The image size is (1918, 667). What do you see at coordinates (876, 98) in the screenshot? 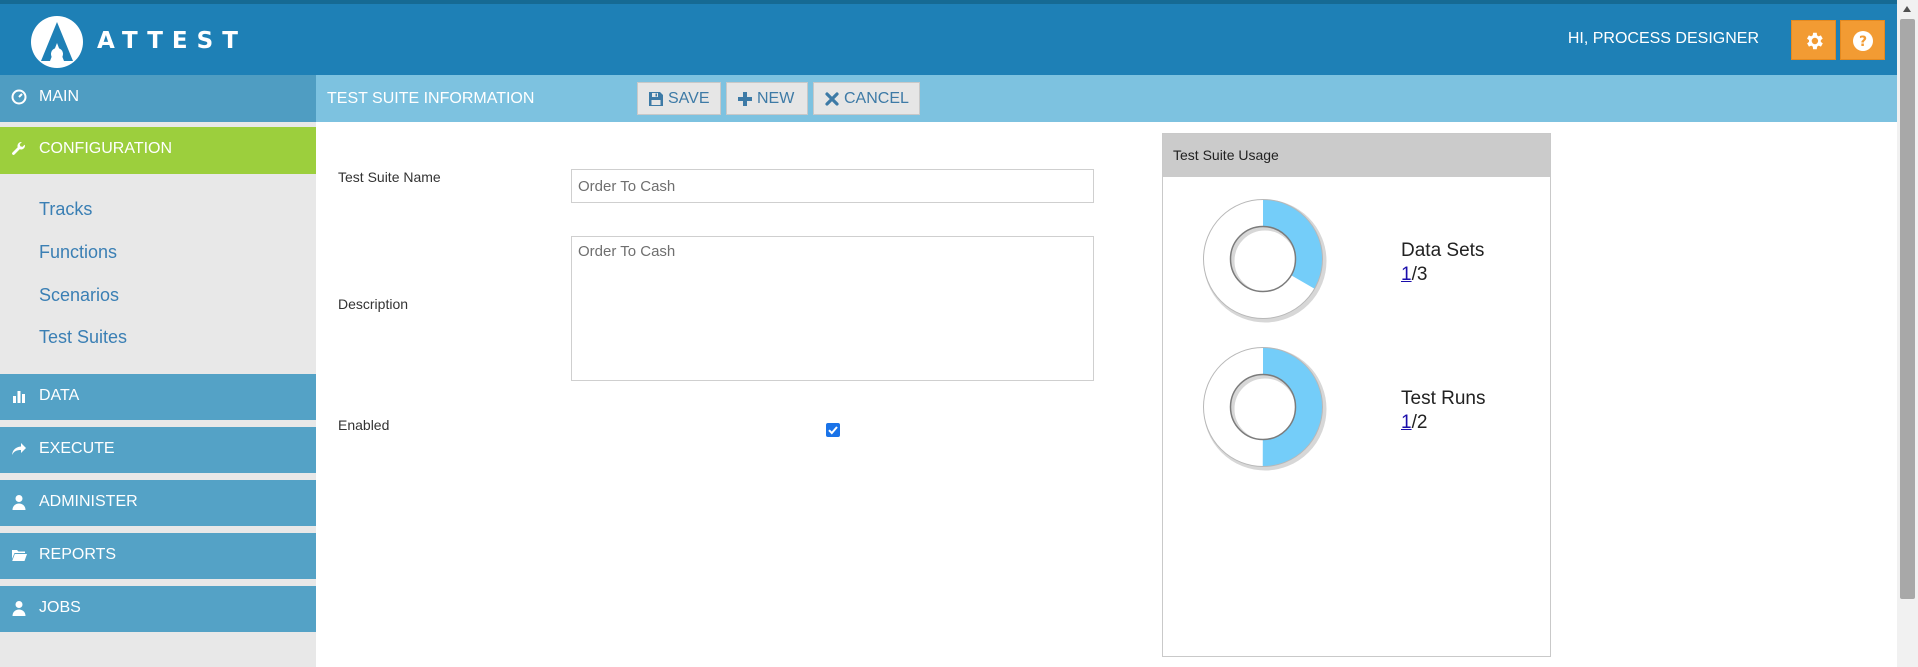
I see `cancel-button-label: CANCEL` at bounding box center [876, 98].